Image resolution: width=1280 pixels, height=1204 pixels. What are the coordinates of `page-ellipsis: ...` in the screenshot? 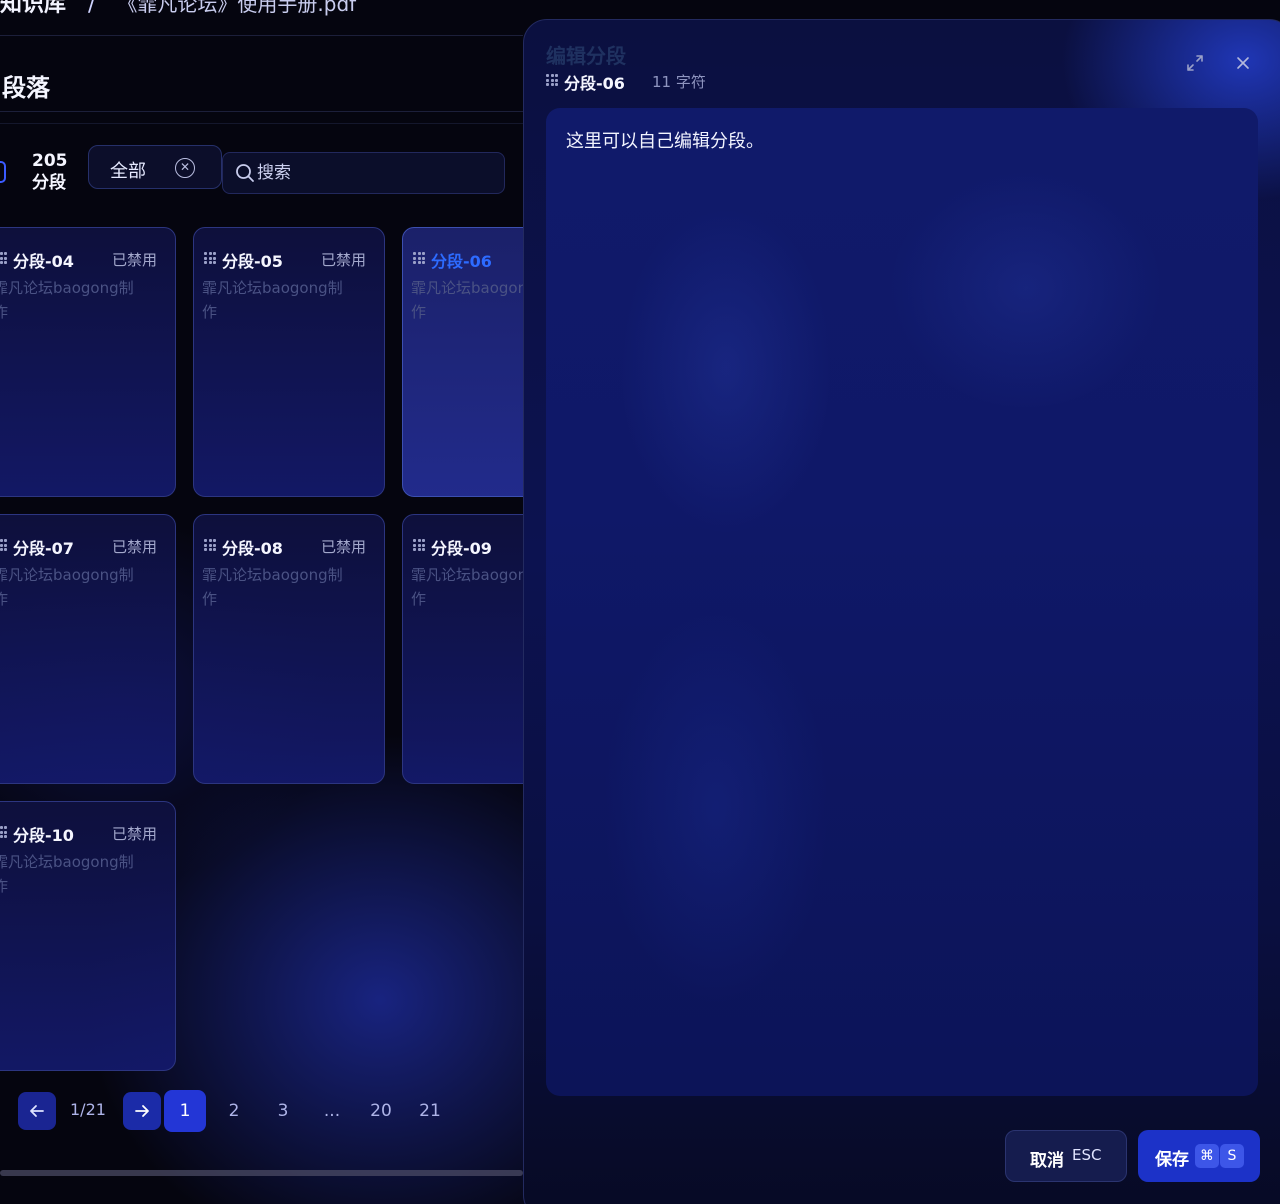 It's located at (332, 1111).